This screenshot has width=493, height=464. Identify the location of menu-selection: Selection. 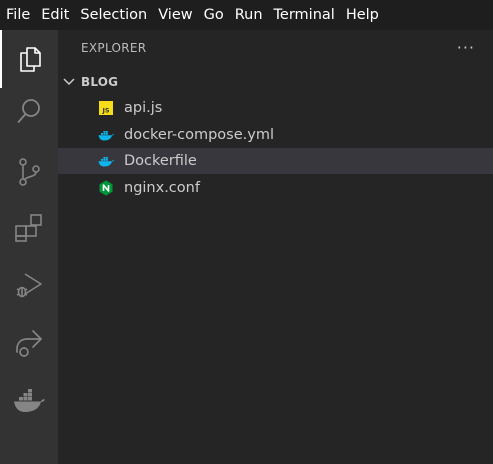
(114, 15).